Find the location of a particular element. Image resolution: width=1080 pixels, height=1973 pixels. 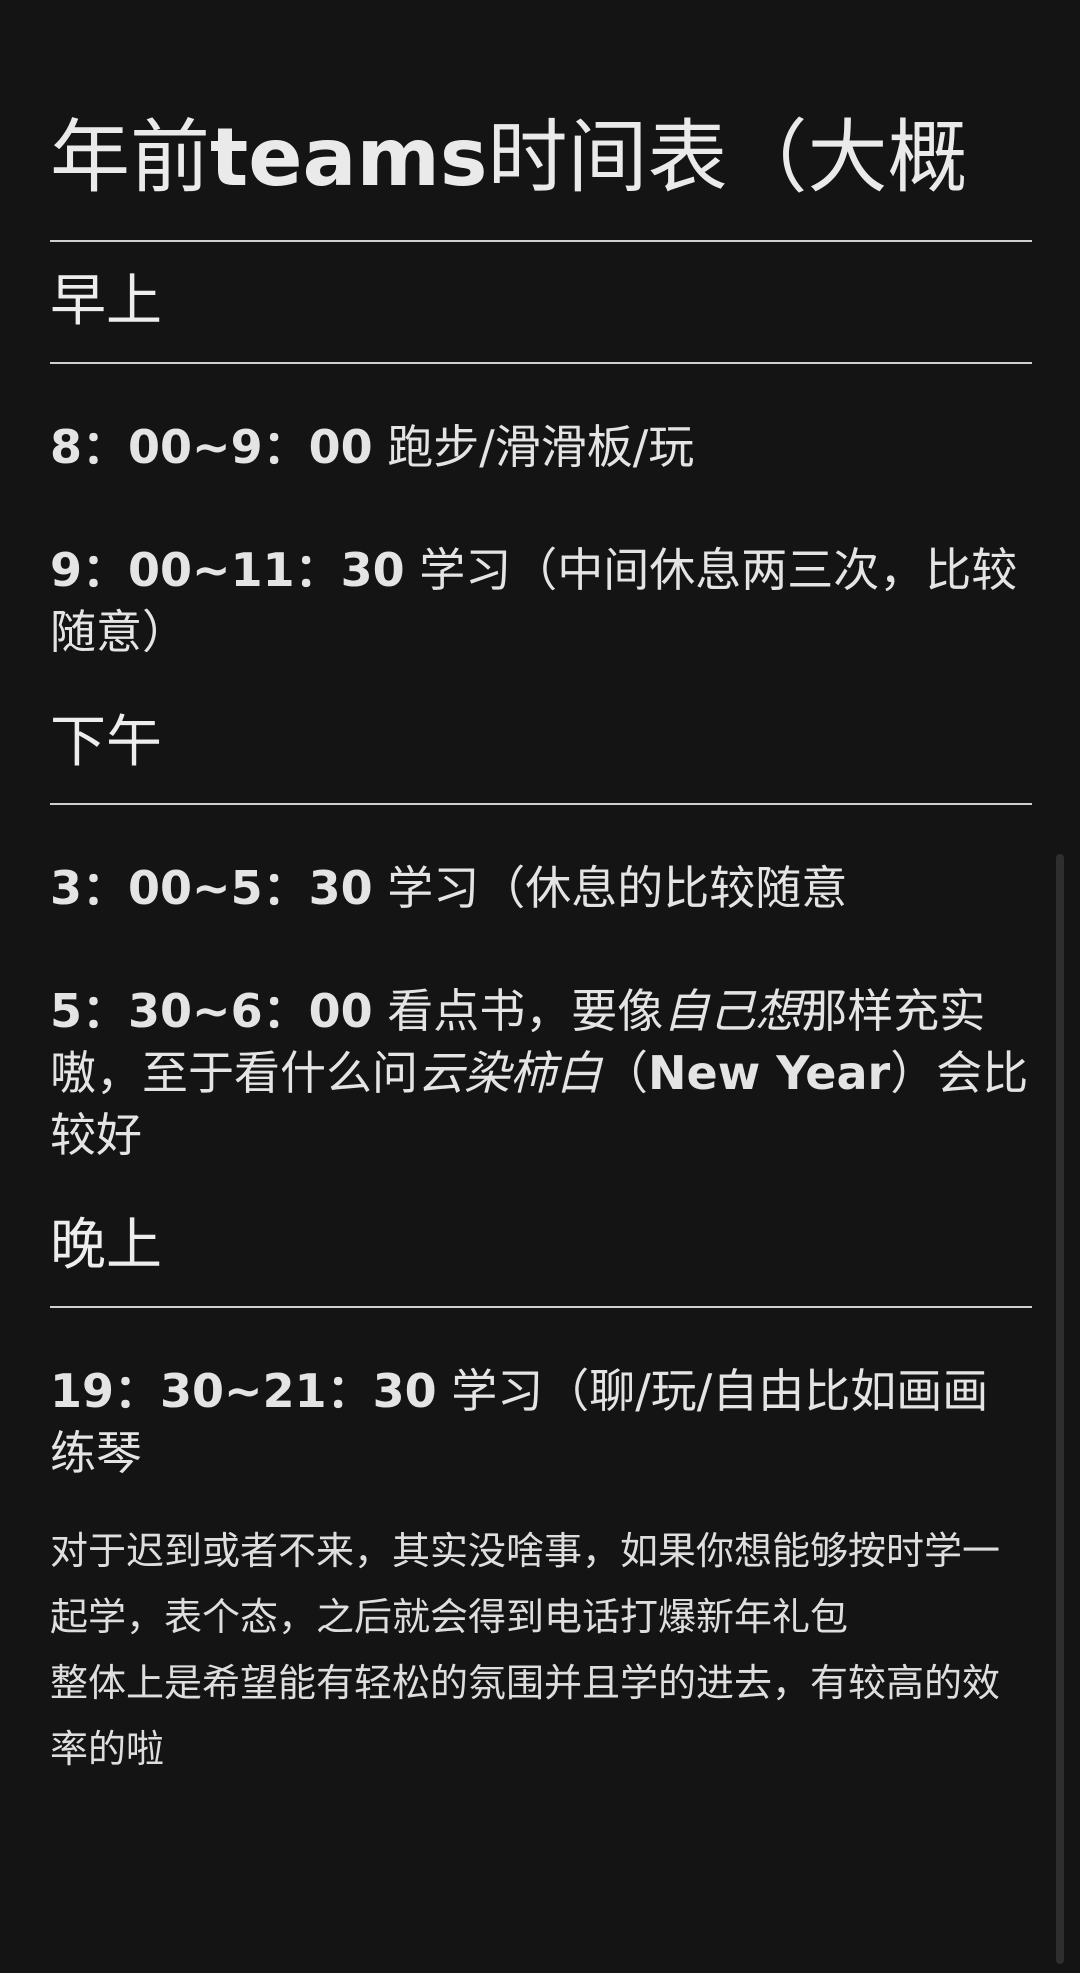

title-part-2: teams is located at coordinates (349, 157).